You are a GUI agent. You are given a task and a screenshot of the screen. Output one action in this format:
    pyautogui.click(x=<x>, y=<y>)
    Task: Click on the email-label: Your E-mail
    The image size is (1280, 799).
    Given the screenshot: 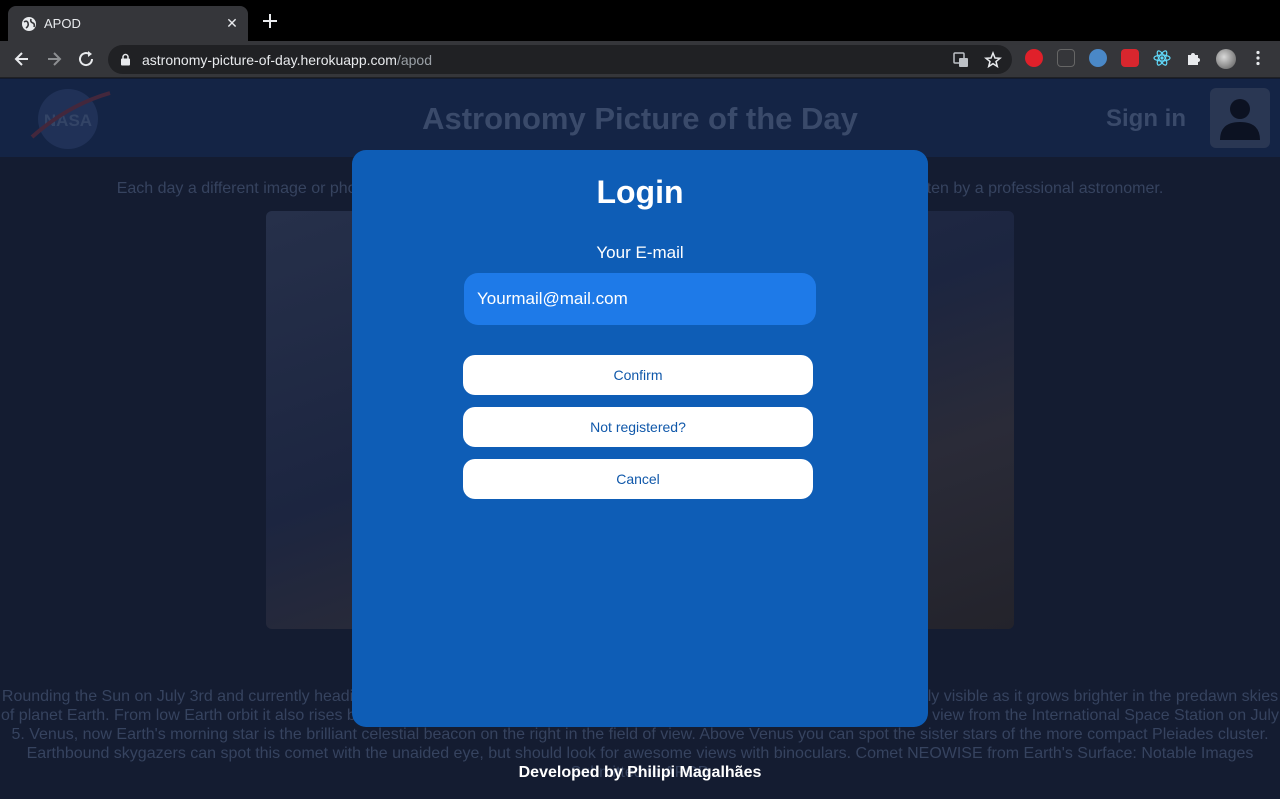 What is the action you would take?
    pyautogui.click(x=640, y=252)
    